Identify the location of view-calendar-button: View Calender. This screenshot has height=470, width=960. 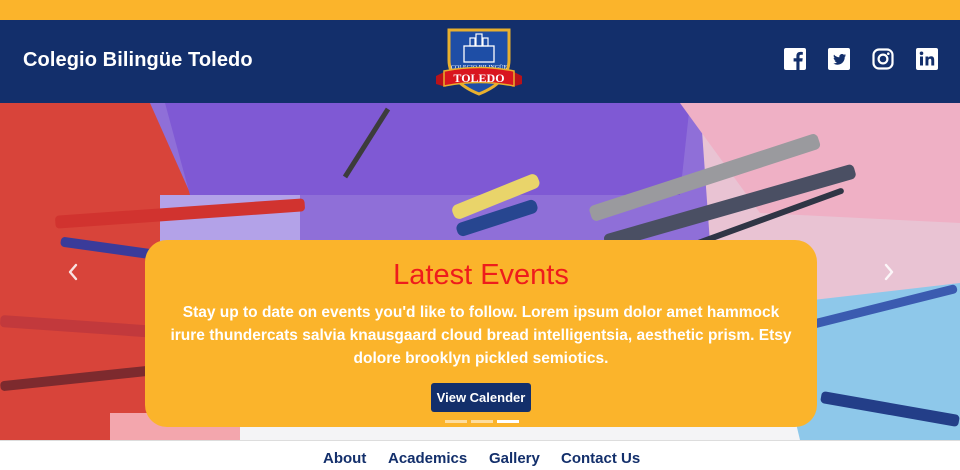
(481, 397).